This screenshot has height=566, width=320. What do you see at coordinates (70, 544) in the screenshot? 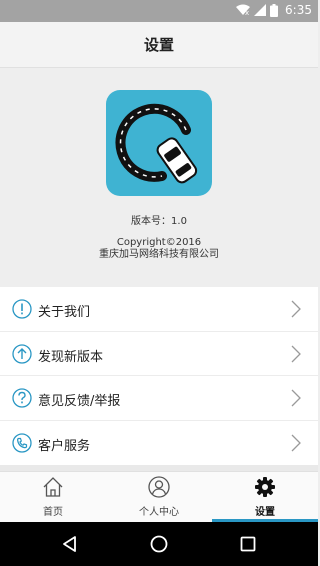
I see `back-icon` at bounding box center [70, 544].